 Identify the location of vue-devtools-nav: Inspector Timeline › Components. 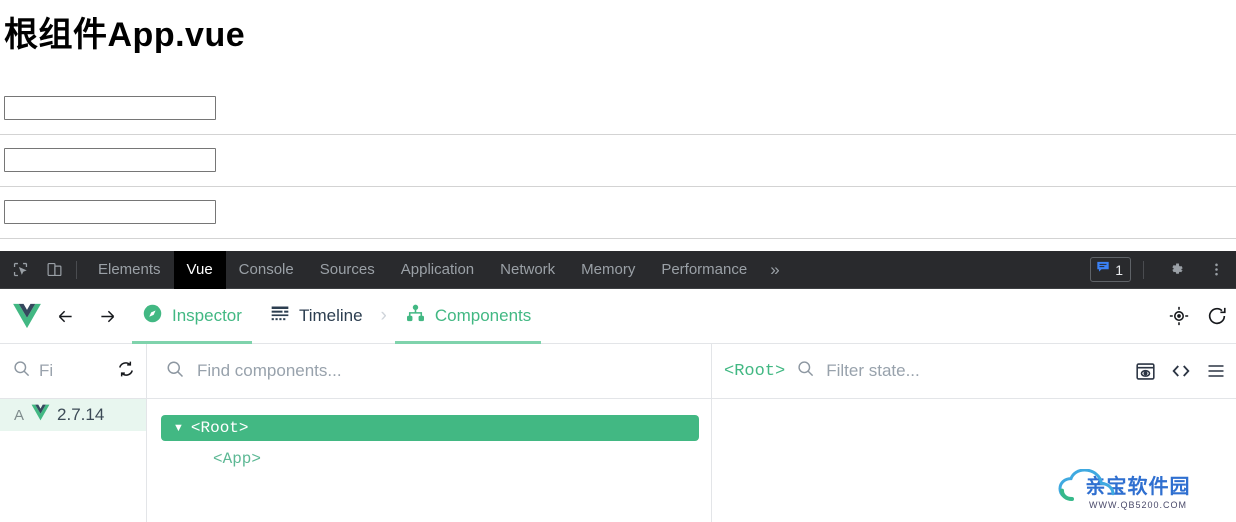
(618, 316).